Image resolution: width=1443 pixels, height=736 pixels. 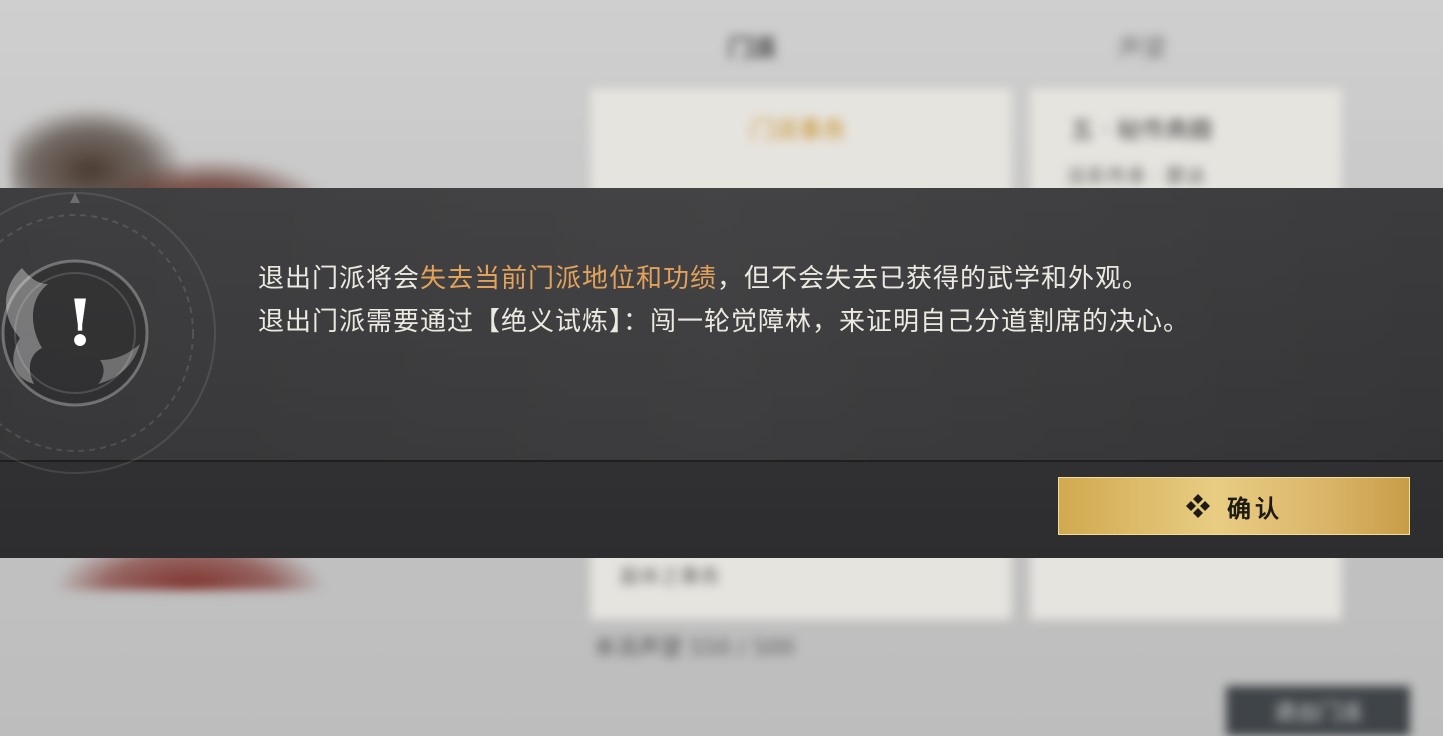 What do you see at coordinates (1255, 508) in the screenshot?
I see `confirm-button-label: 确认` at bounding box center [1255, 508].